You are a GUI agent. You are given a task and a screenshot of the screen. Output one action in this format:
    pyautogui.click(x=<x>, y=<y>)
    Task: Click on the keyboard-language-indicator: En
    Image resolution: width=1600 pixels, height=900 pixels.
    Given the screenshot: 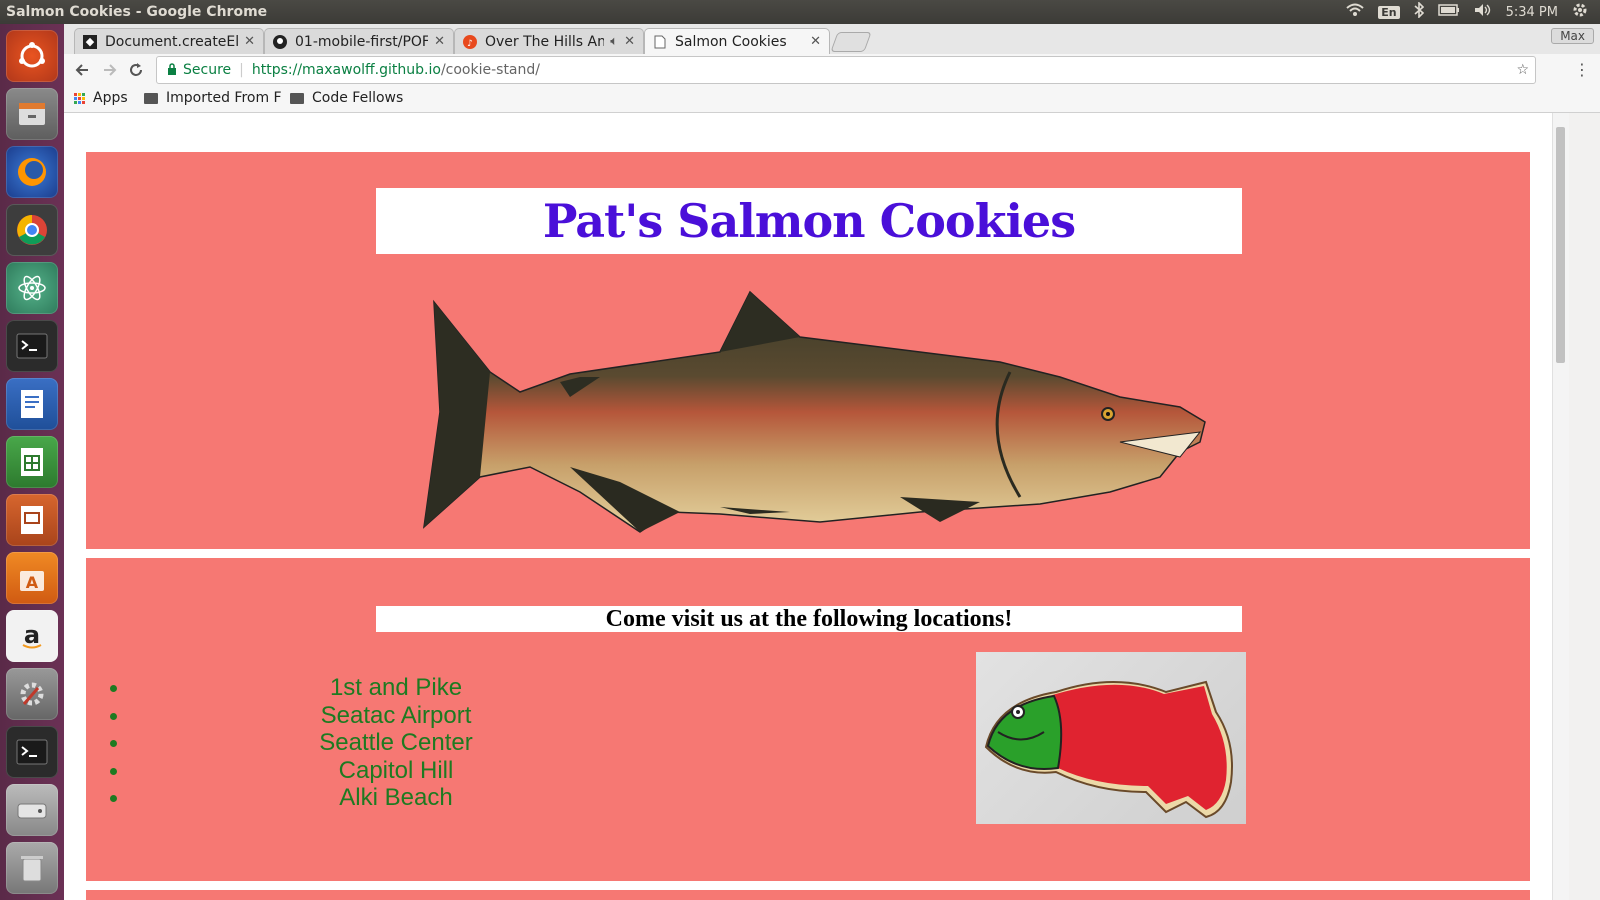 What is the action you would take?
    pyautogui.click(x=1389, y=12)
    